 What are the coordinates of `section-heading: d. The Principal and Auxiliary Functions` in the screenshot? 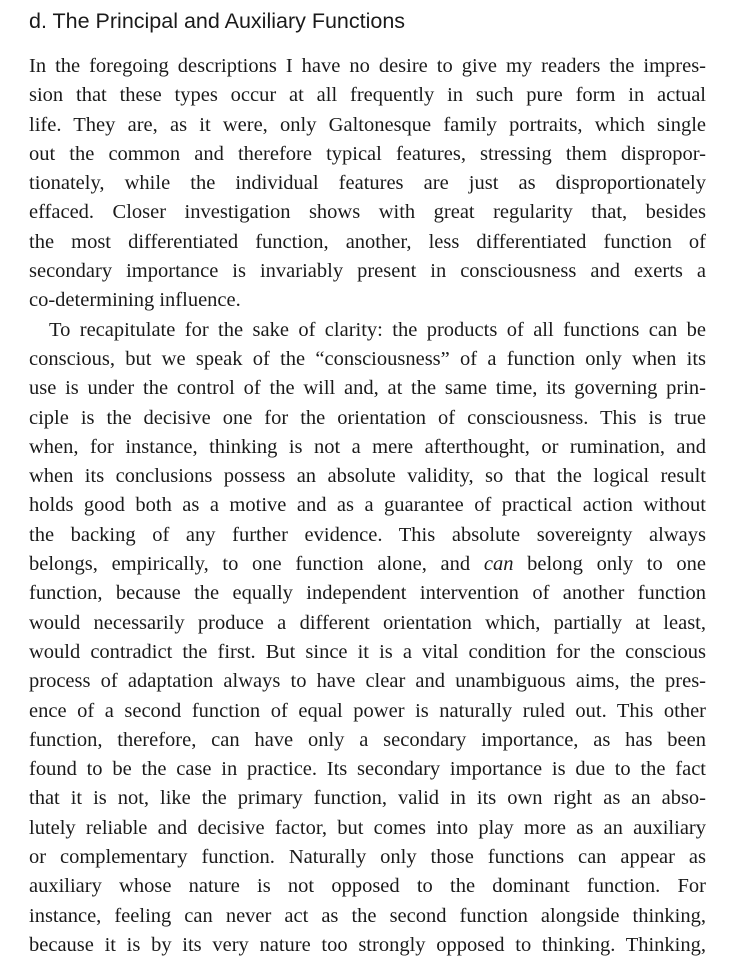 It's located at (217, 21).